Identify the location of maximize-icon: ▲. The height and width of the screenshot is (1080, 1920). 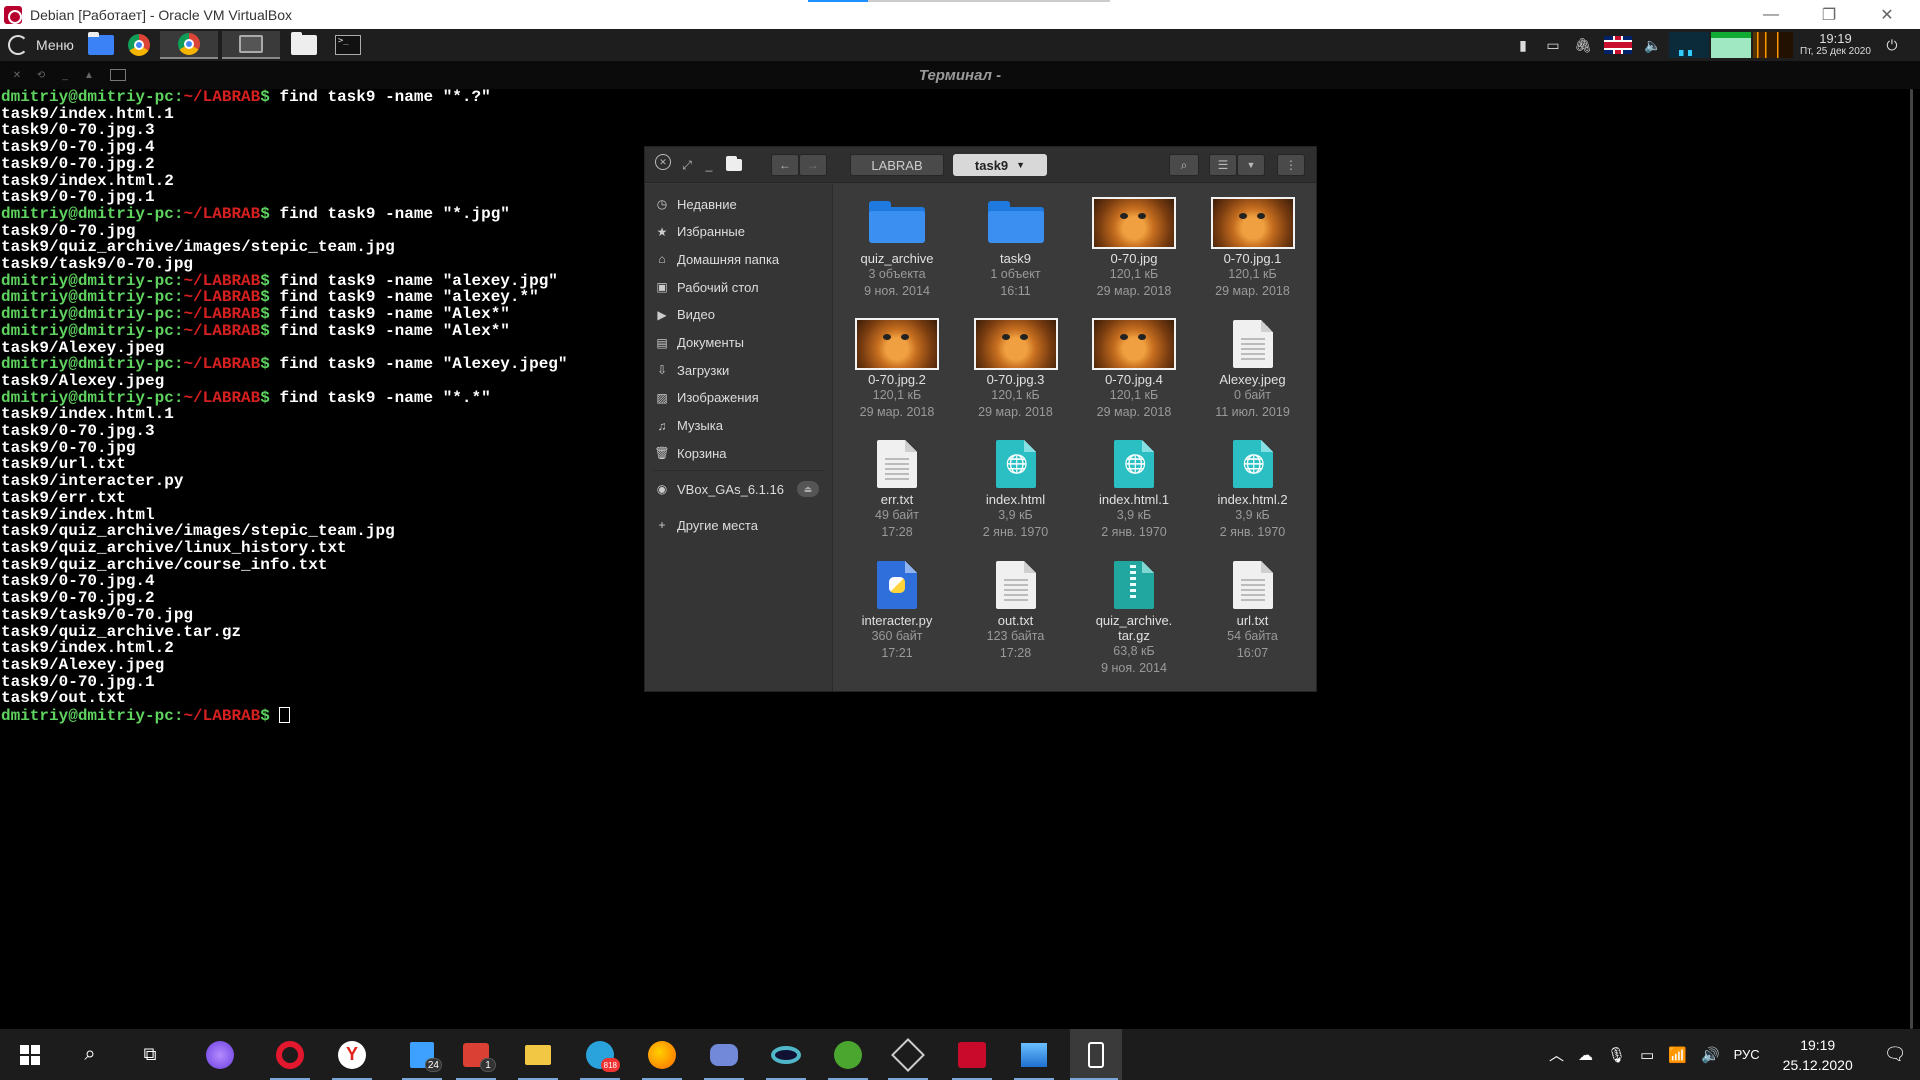
(89, 75).